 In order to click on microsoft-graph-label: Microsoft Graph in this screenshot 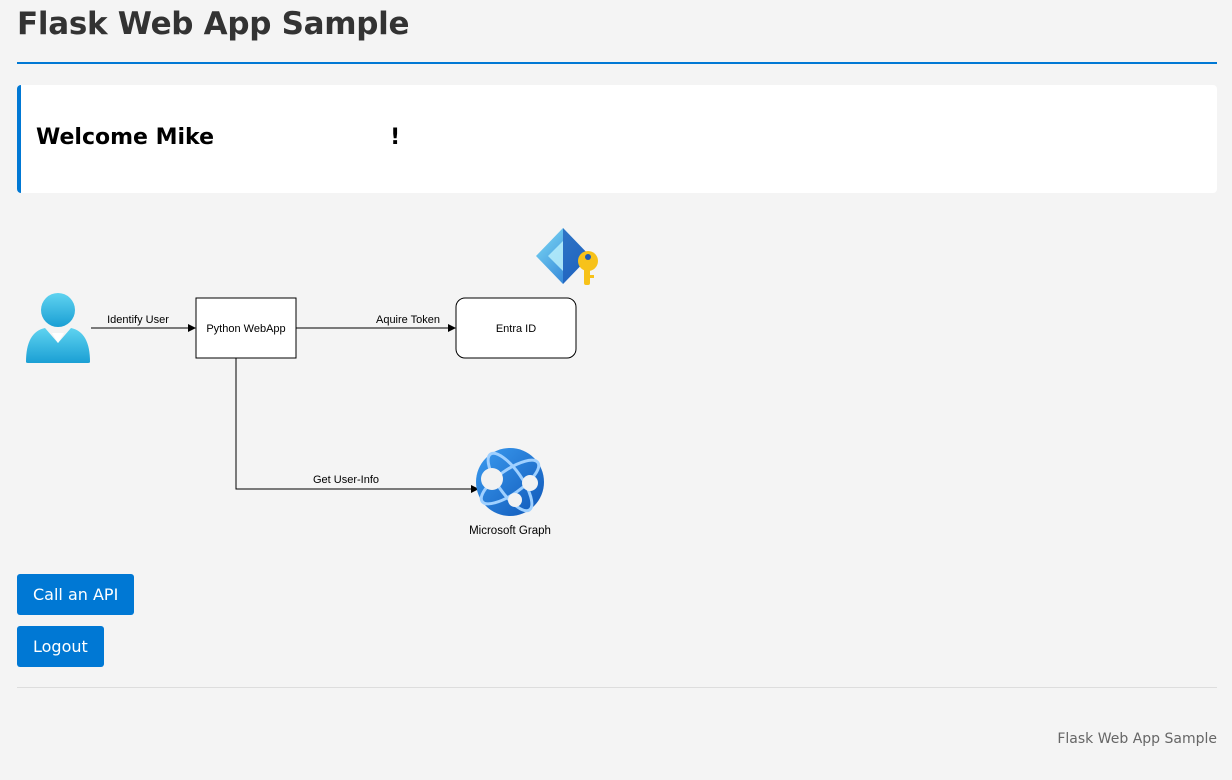, I will do `click(510, 531)`.